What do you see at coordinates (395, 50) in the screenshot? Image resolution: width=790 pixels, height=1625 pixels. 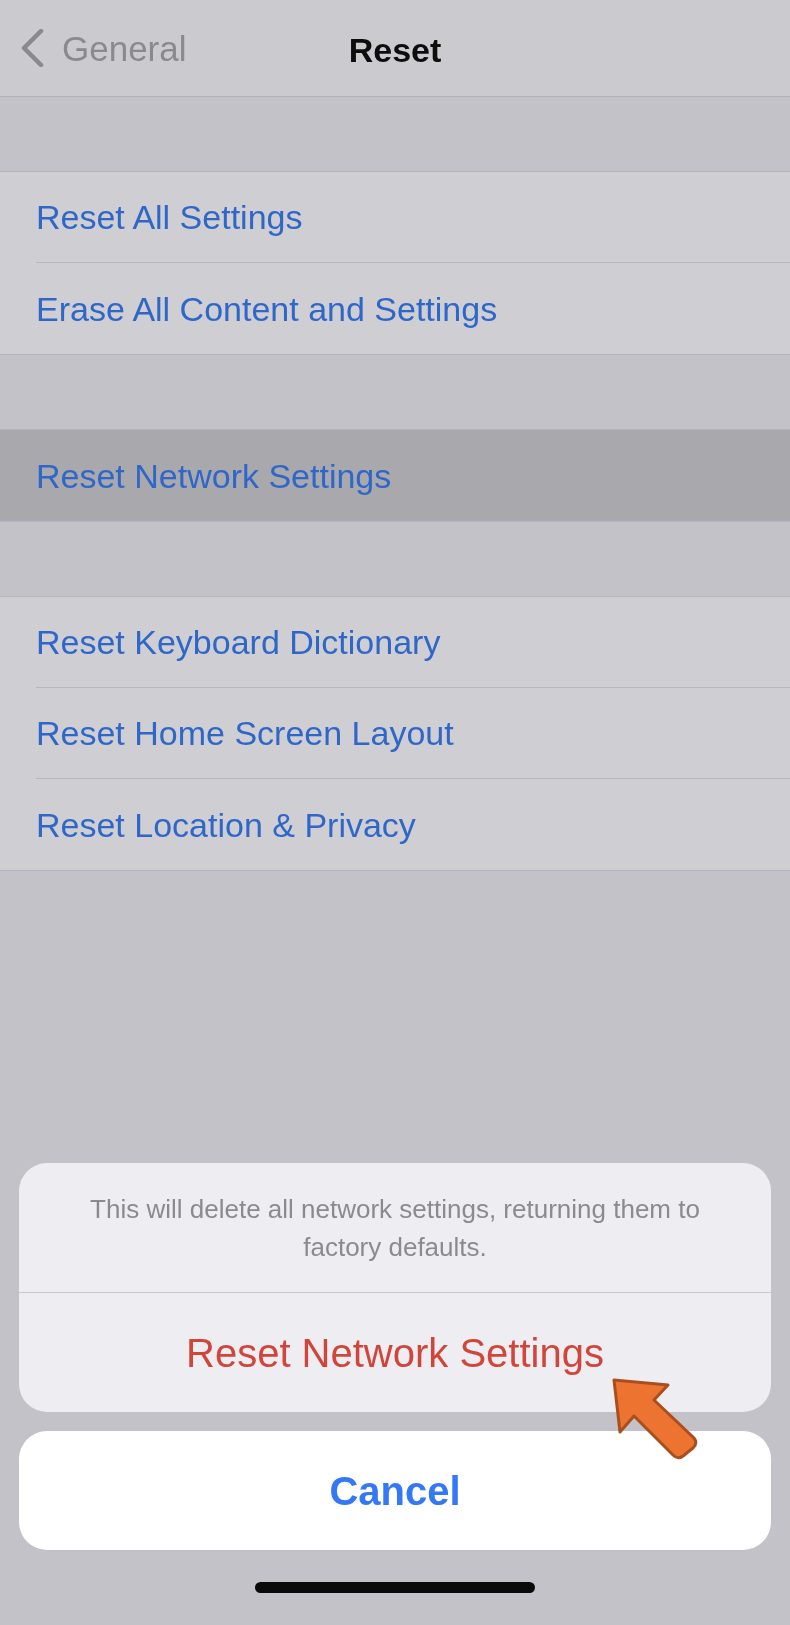 I see `nav-title: Reset` at bounding box center [395, 50].